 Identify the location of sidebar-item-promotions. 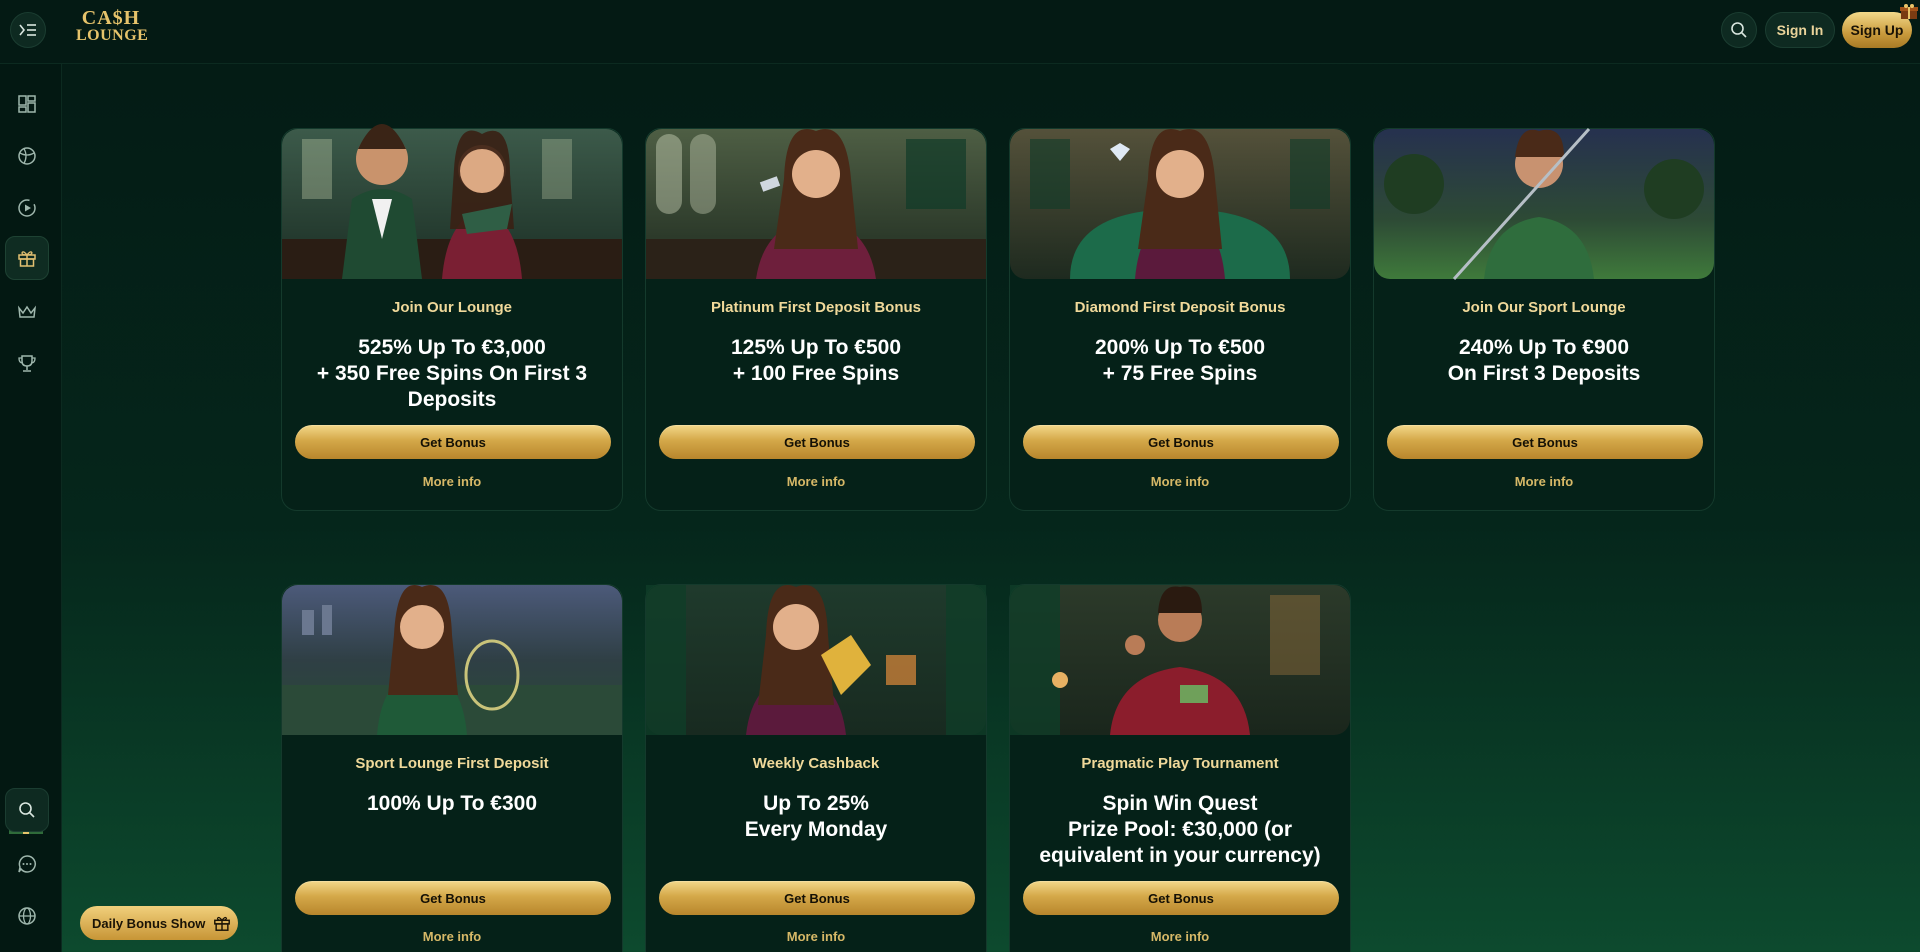
(27, 258).